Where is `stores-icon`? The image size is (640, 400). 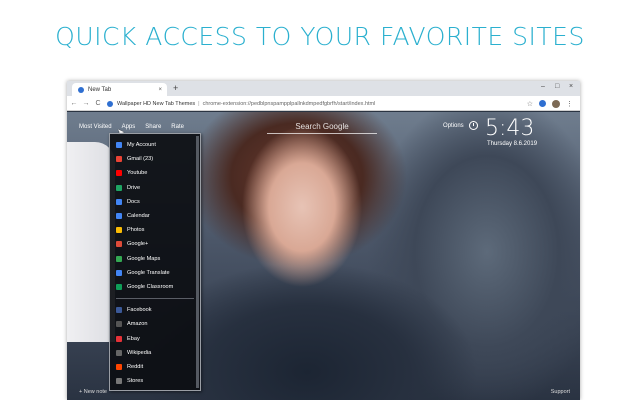
stores-icon is located at coordinates (119, 381).